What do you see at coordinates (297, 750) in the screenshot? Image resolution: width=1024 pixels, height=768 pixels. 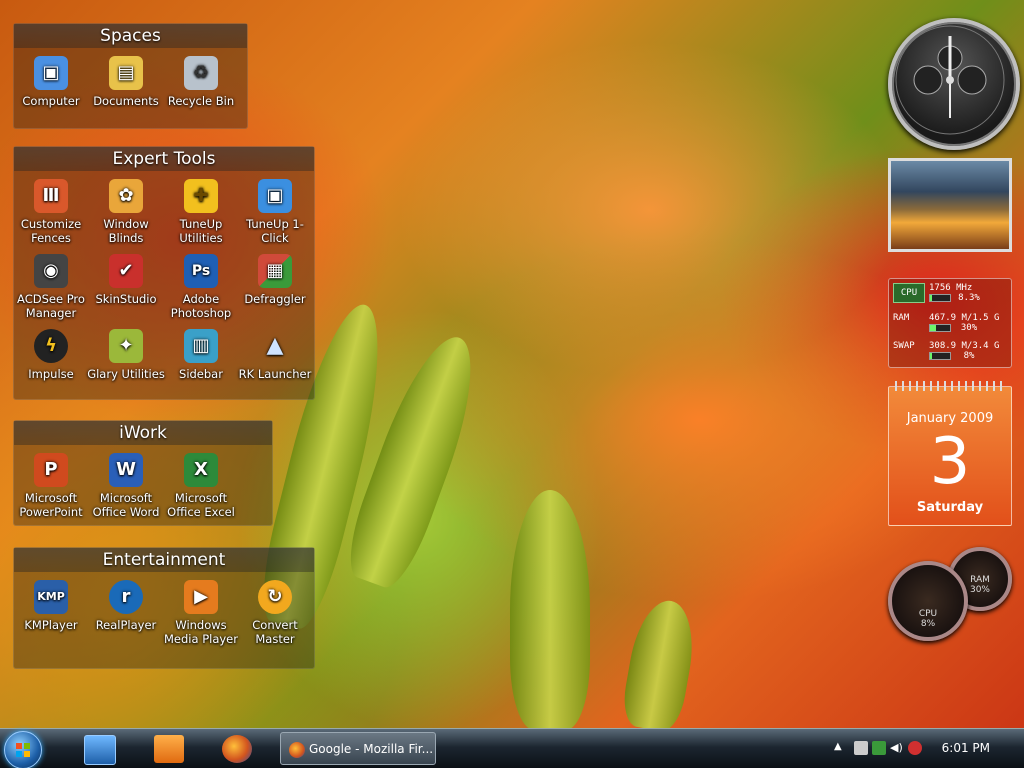 I see `firefox-icon` at bounding box center [297, 750].